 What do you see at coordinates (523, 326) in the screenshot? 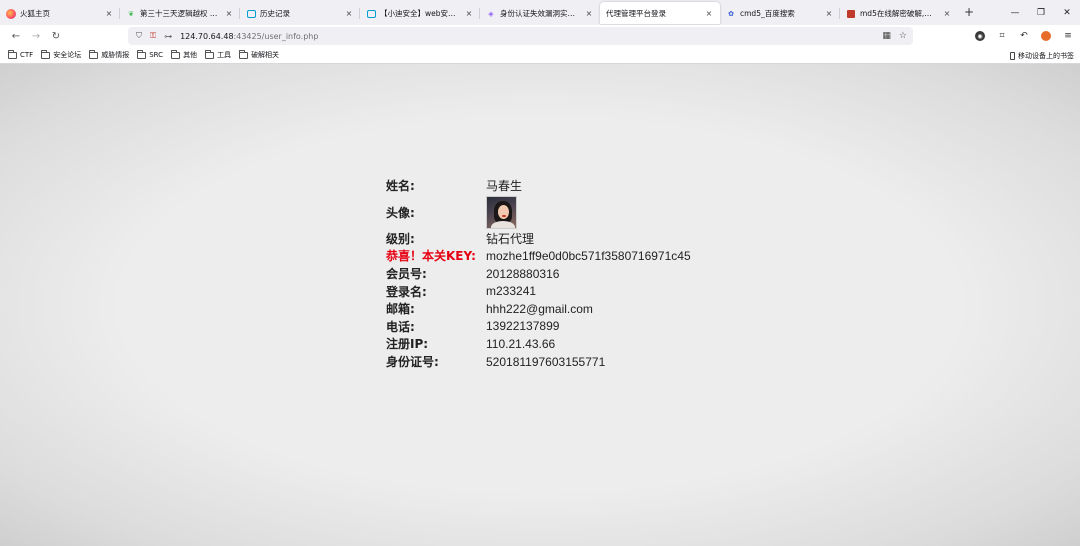
I see `phone-value: 13922137899` at bounding box center [523, 326].